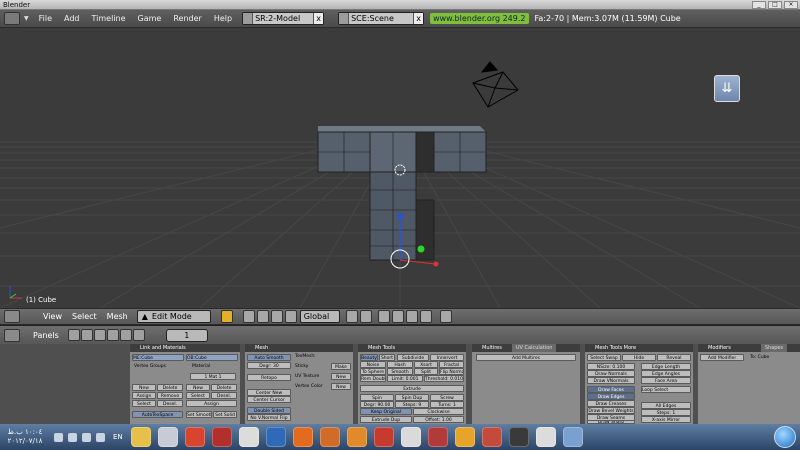 The width and height of the screenshot is (800, 450). Describe the element at coordinates (666, 389) in the screenshot. I see `loop-select-dropdown: Loop Select` at that location.